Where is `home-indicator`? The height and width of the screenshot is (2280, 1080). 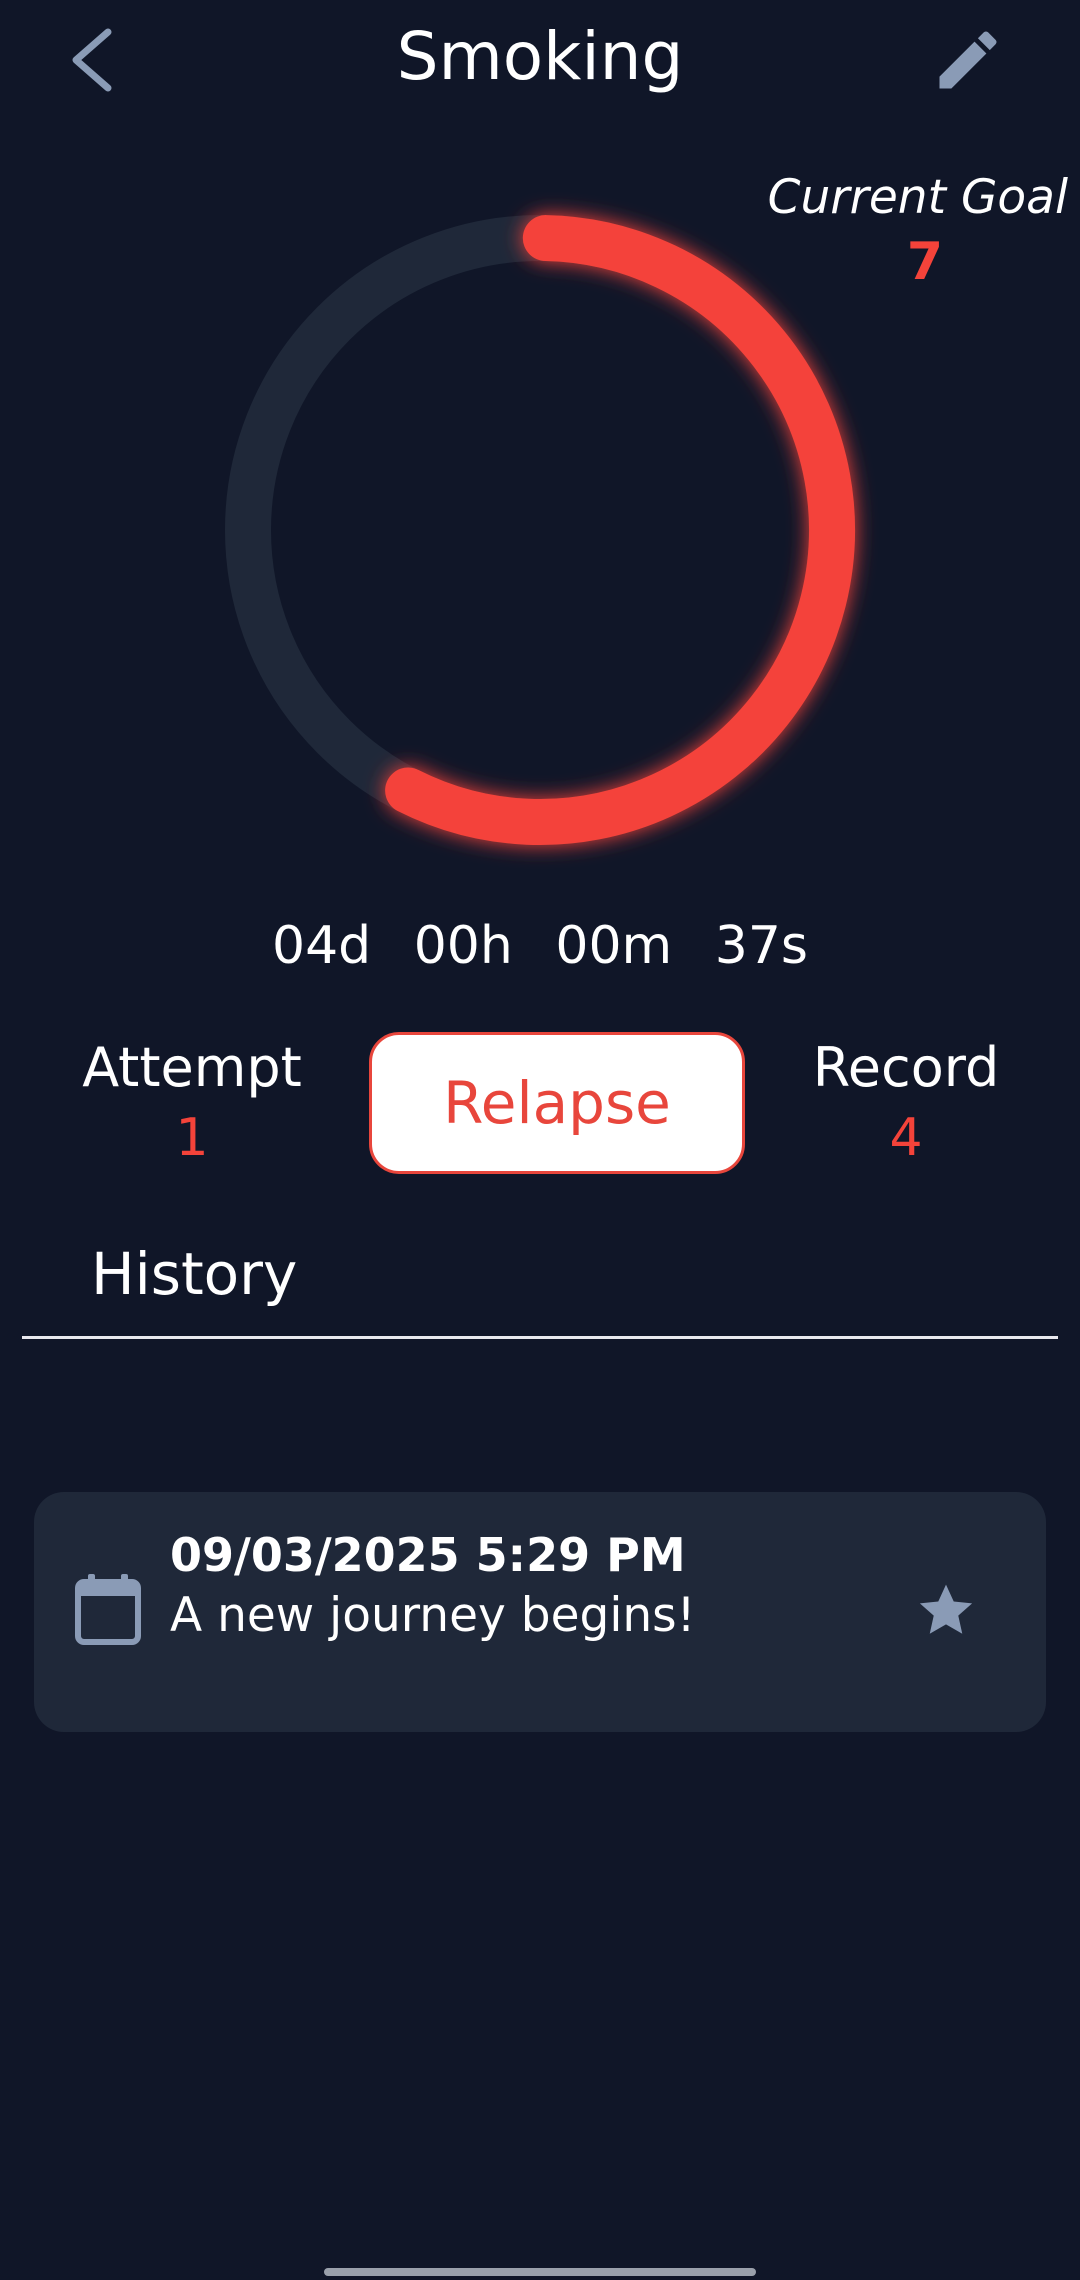
home-indicator is located at coordinates (540, 2272).